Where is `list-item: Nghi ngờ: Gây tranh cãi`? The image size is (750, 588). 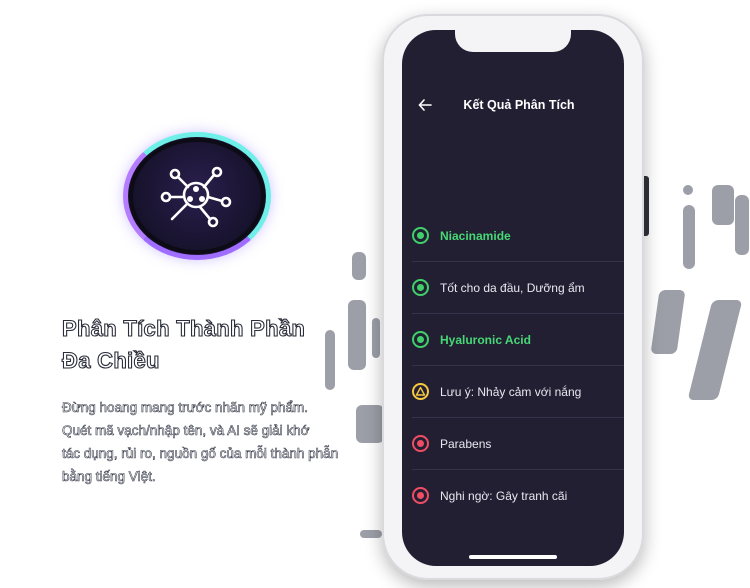 list-item: Nghi ngờ: Gây tranh cãi is located at coordinates (518, 495).